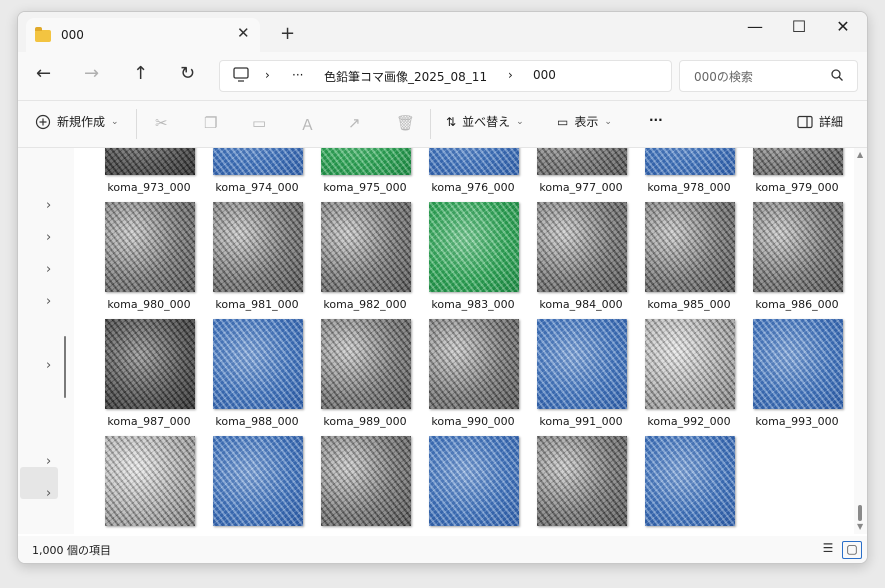 This screenshot has width=885, height=588. Describe the element at coordinates (297, 75) in the screenshot. I see `breadcrumb-more: ···` at that location.